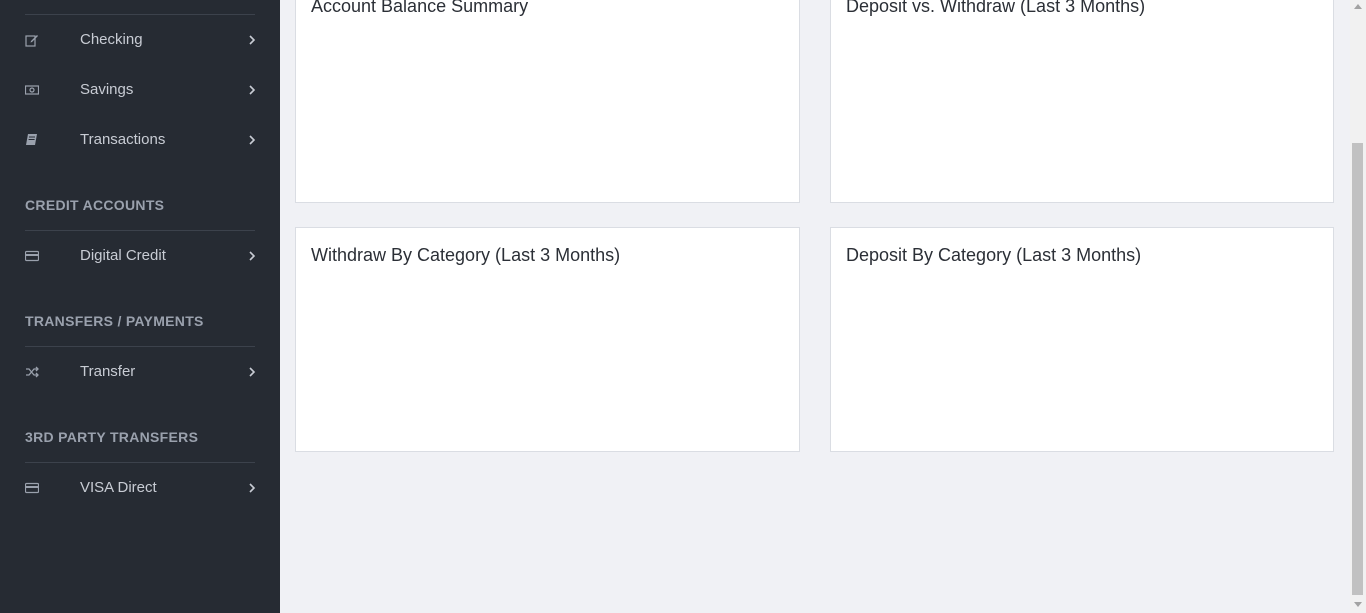  What do you see at coordinates (118, 487) in the screenshot?
I see `sidebar-item-label: VISA Direct` at bounding box center [118, 487].